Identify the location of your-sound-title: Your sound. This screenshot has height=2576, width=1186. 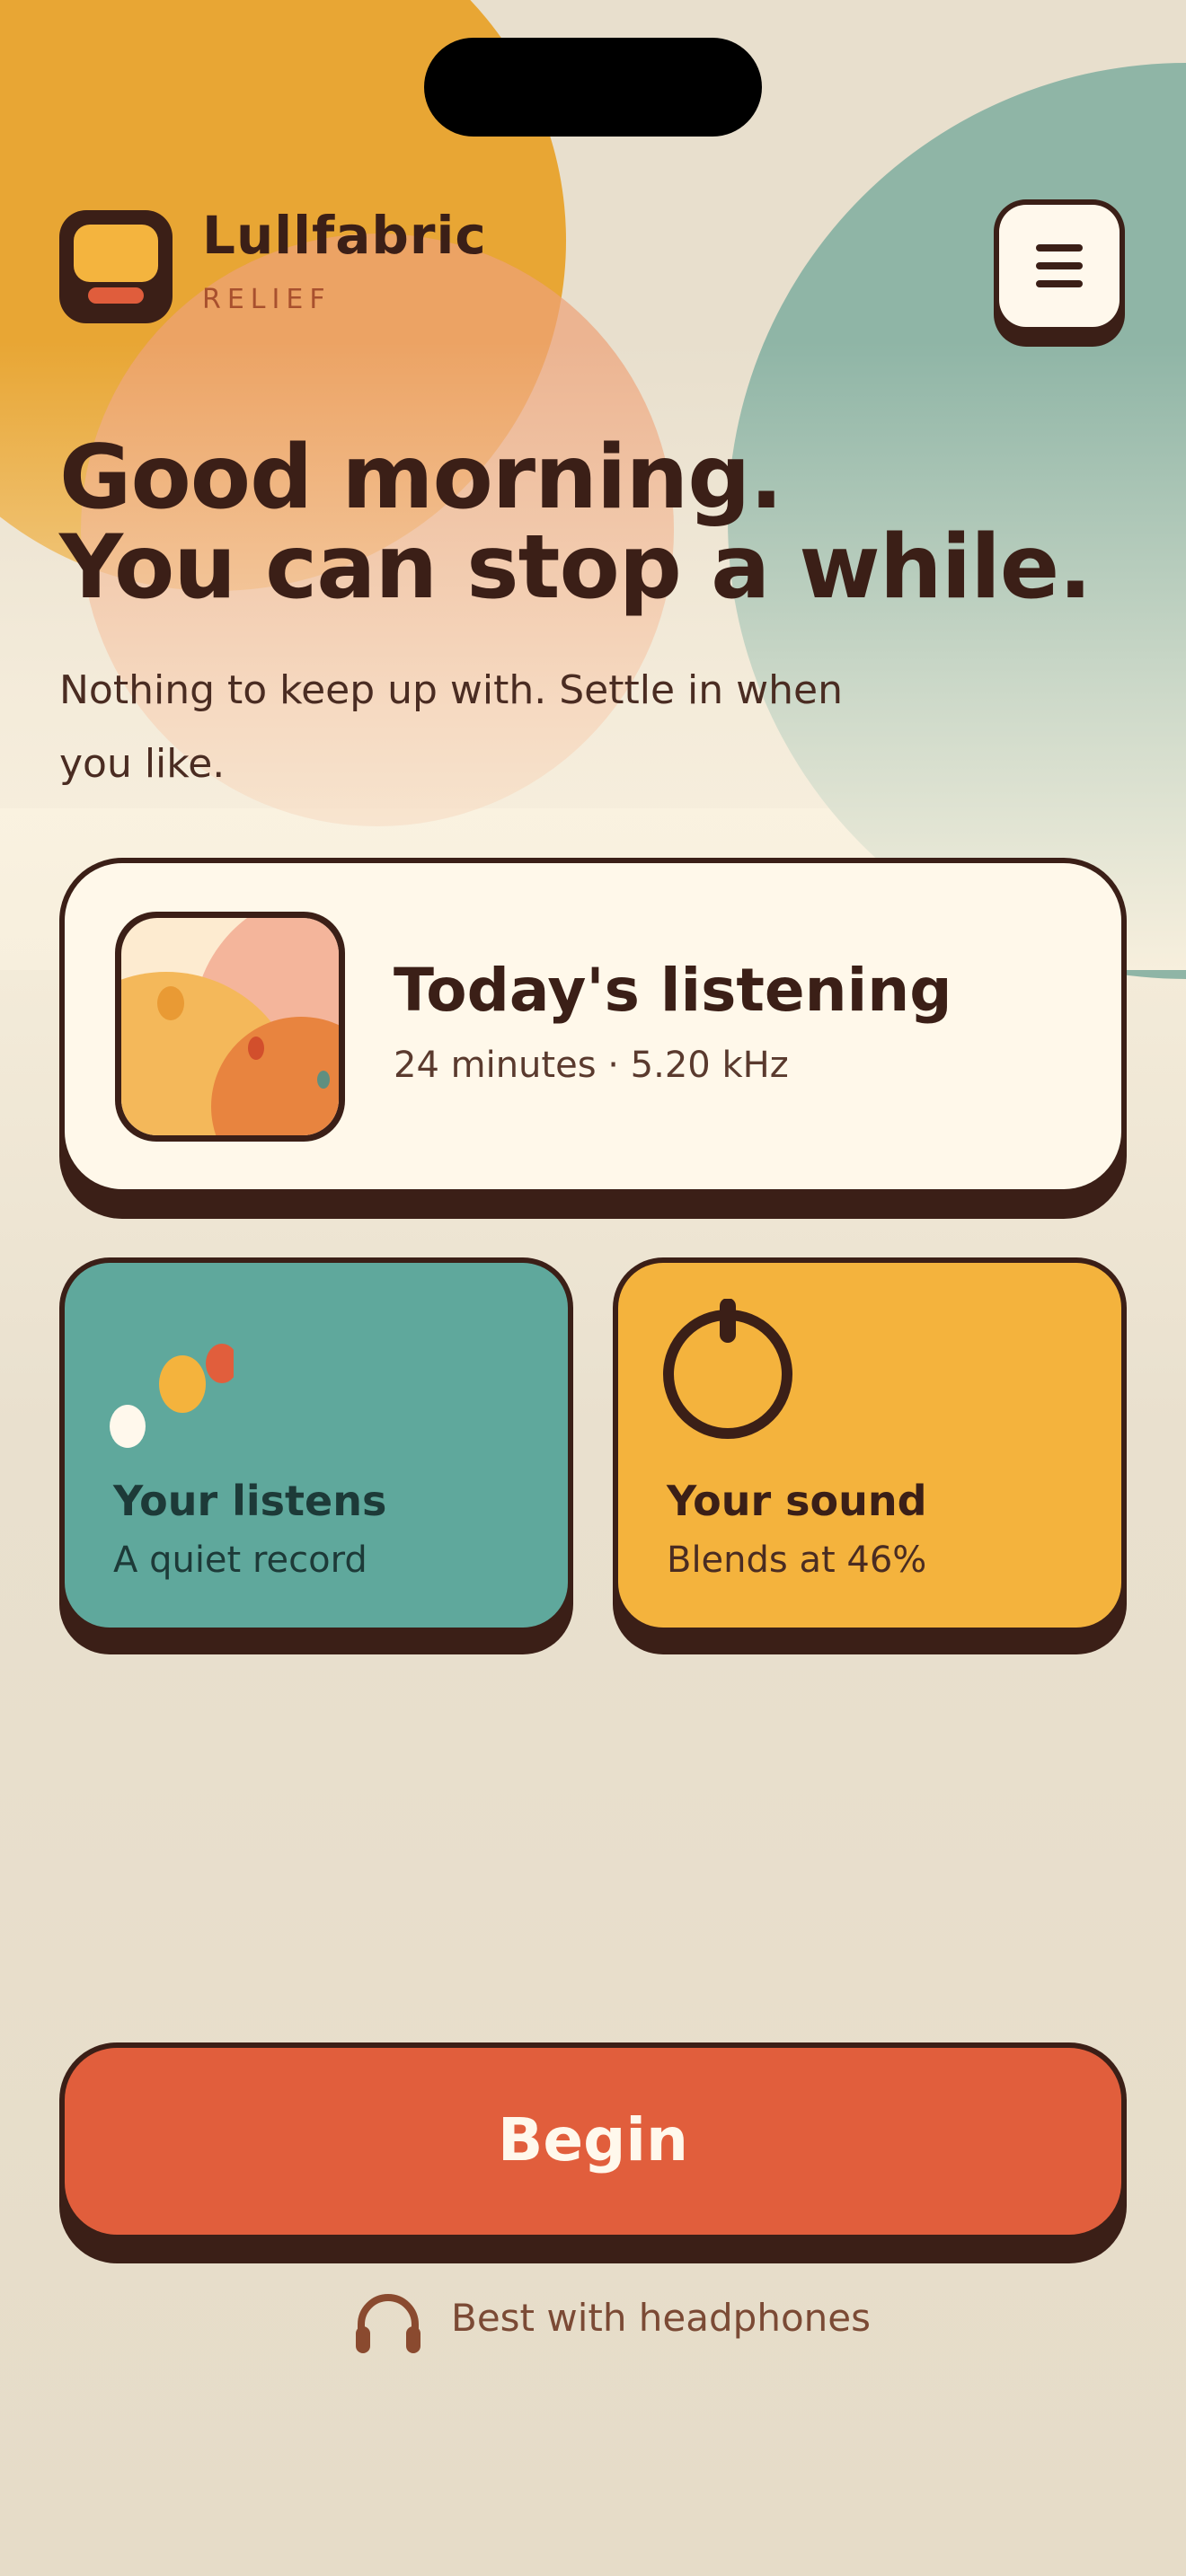
(797, 1501).